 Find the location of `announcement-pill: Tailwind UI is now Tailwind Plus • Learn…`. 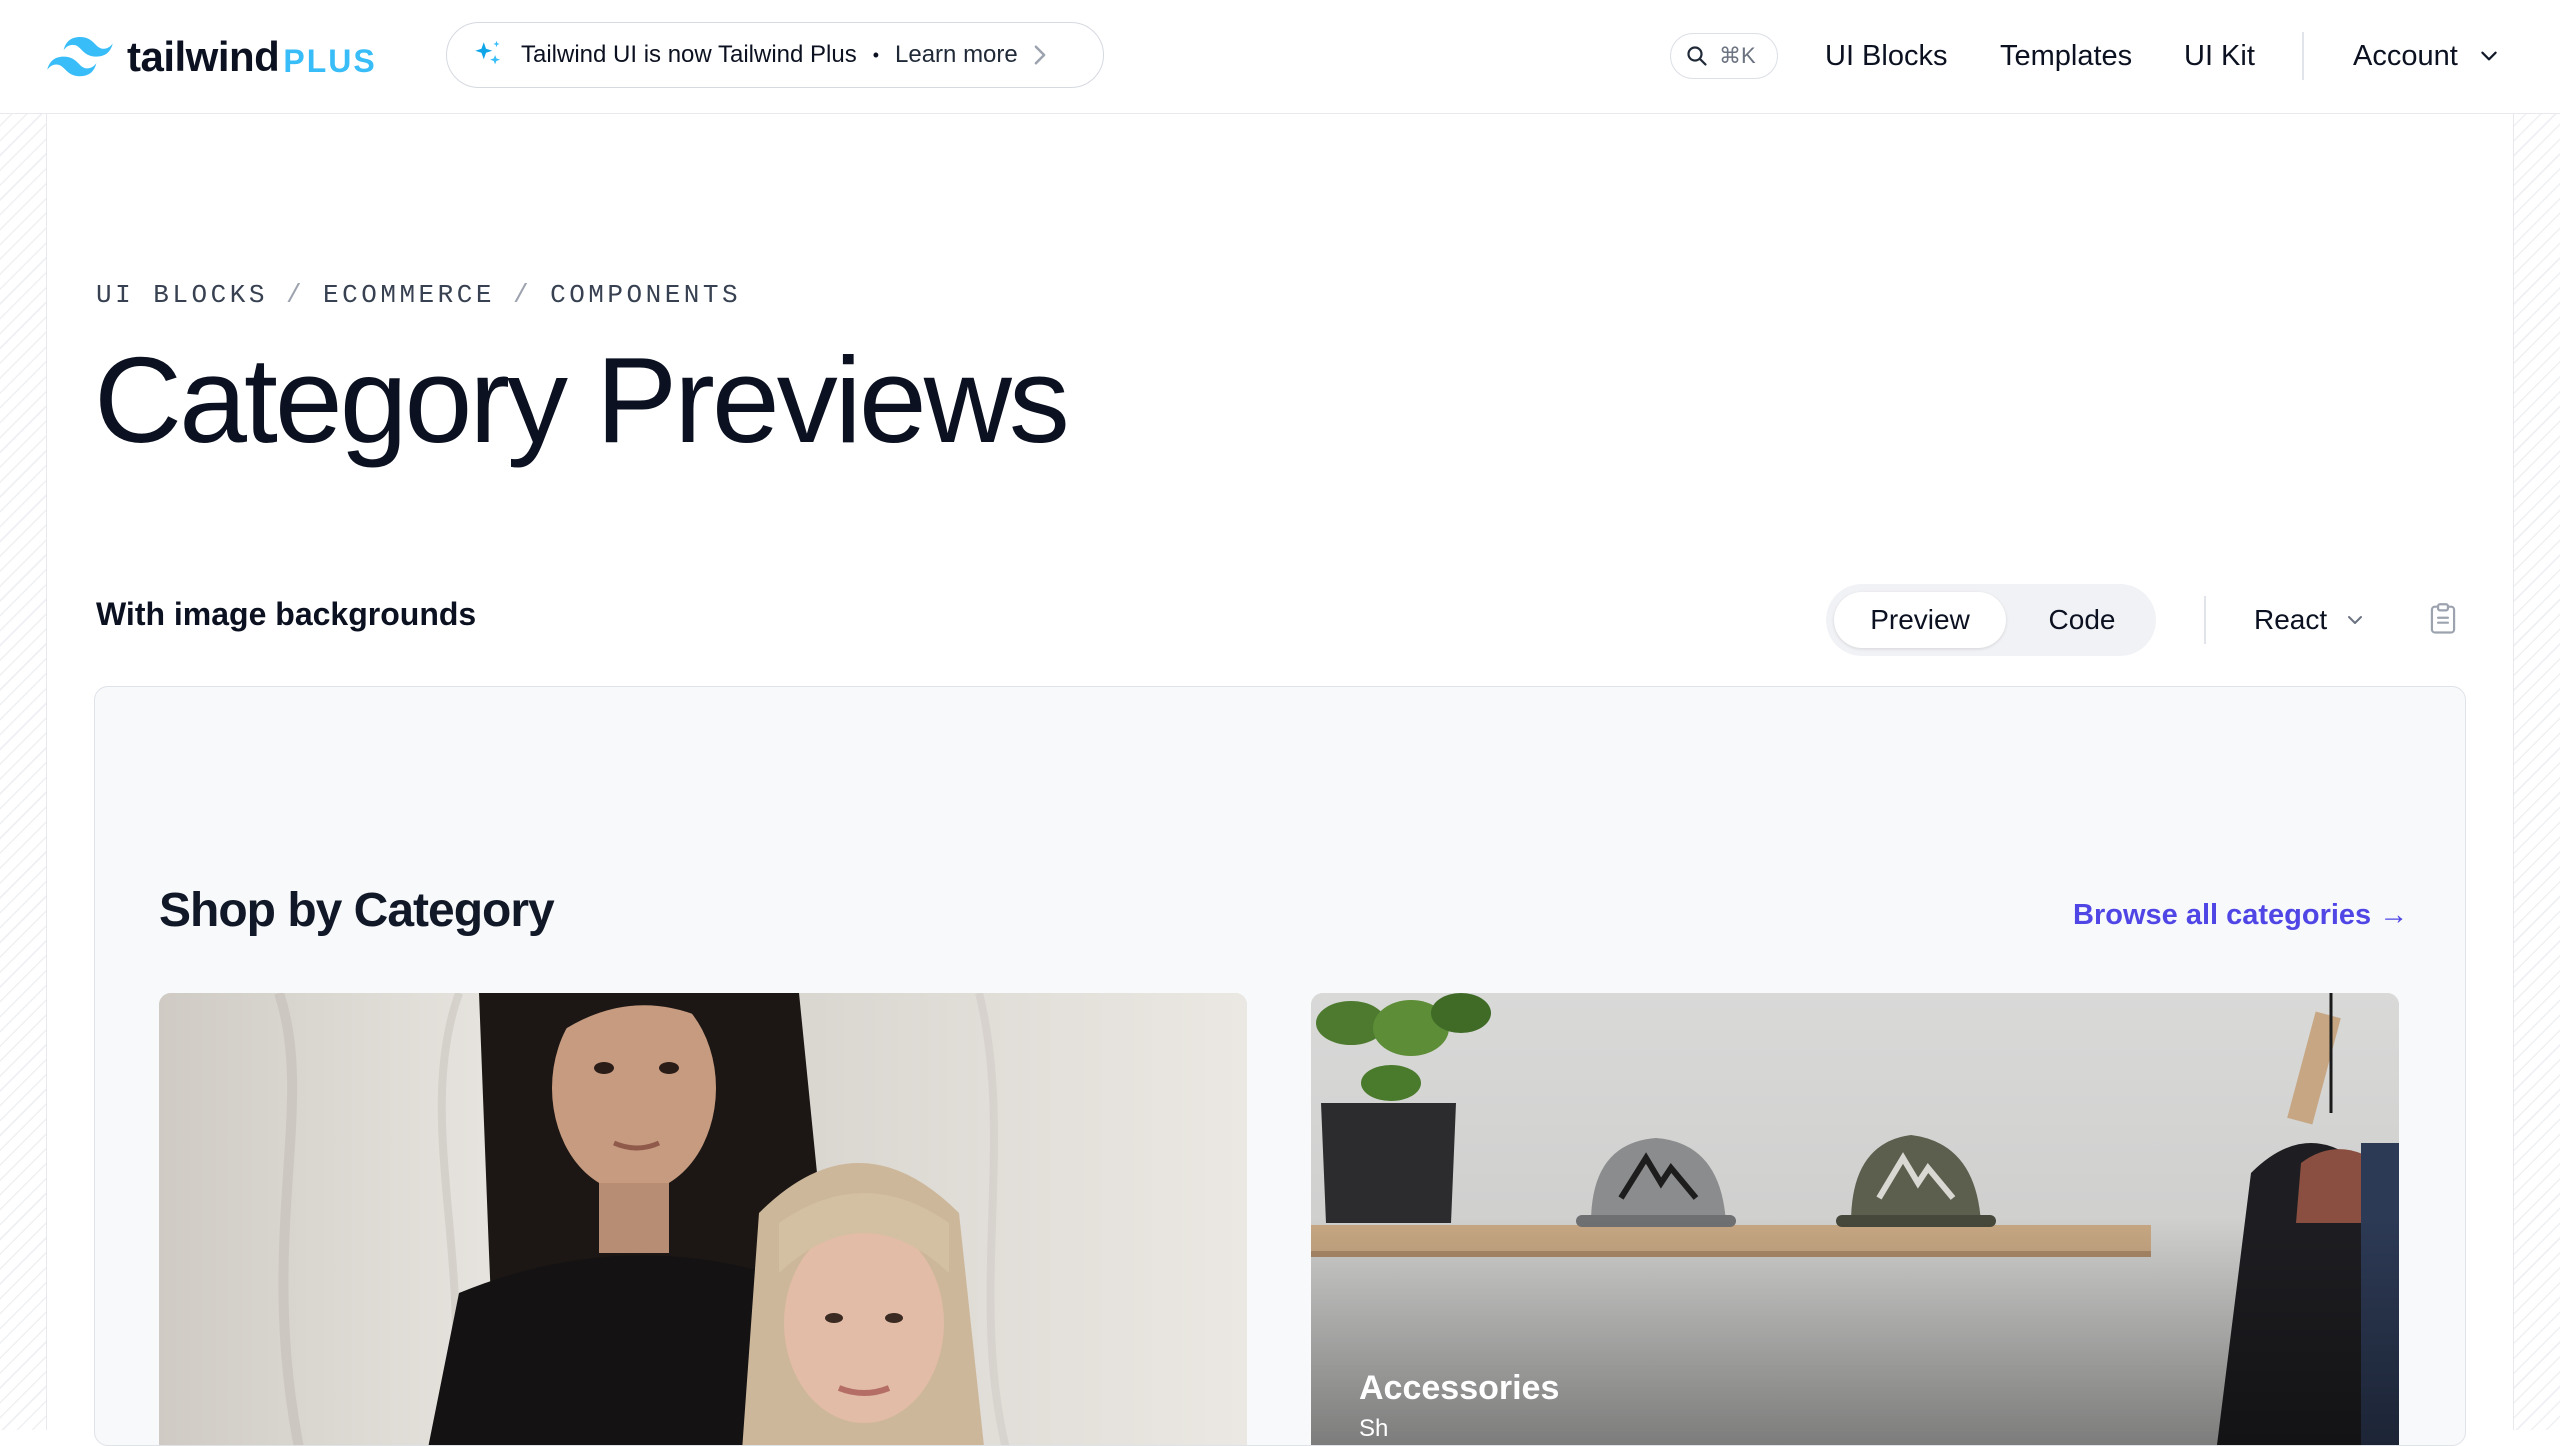

announcement-pill: Tailwind UI is now Tailwind Plus • Learn… is located at coordinates (775, 55).